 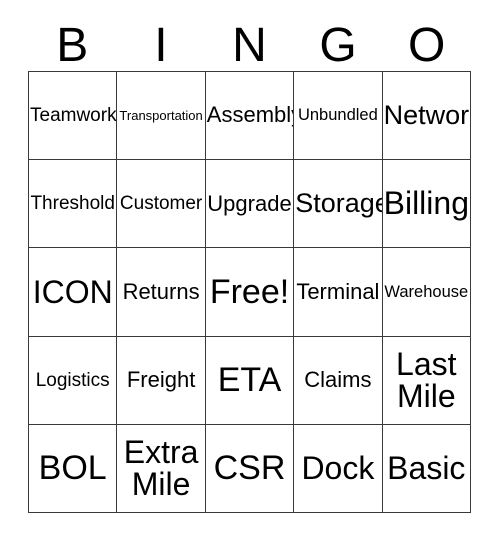 I want to click on bingo-cell-b1: Teamwork, so click(x=73, y=116).